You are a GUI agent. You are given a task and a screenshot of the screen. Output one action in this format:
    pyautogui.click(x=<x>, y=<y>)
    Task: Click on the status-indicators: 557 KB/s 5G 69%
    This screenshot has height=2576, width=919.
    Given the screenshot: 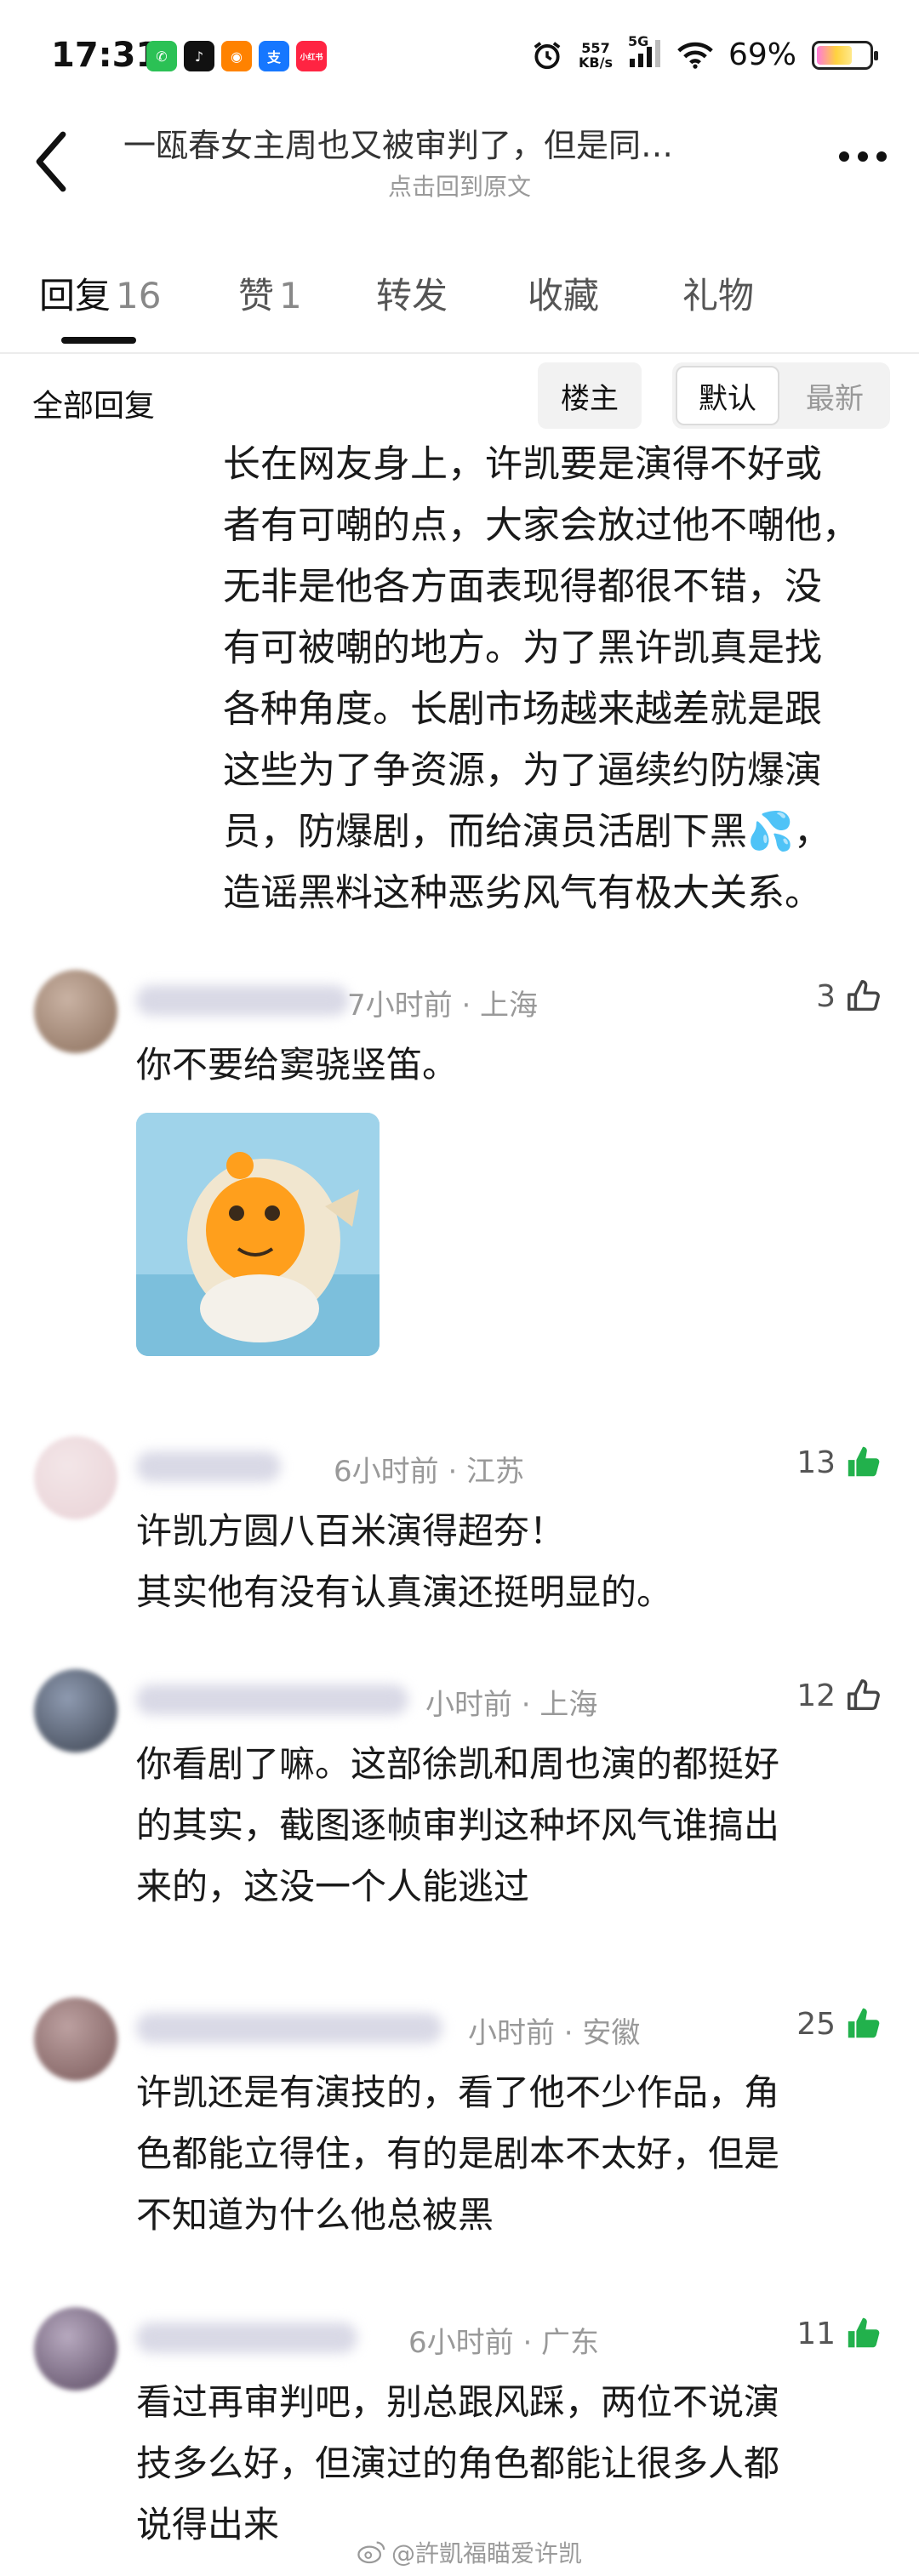 What is the action you would take?
    pyautogui.click(x=704, y=52)
    